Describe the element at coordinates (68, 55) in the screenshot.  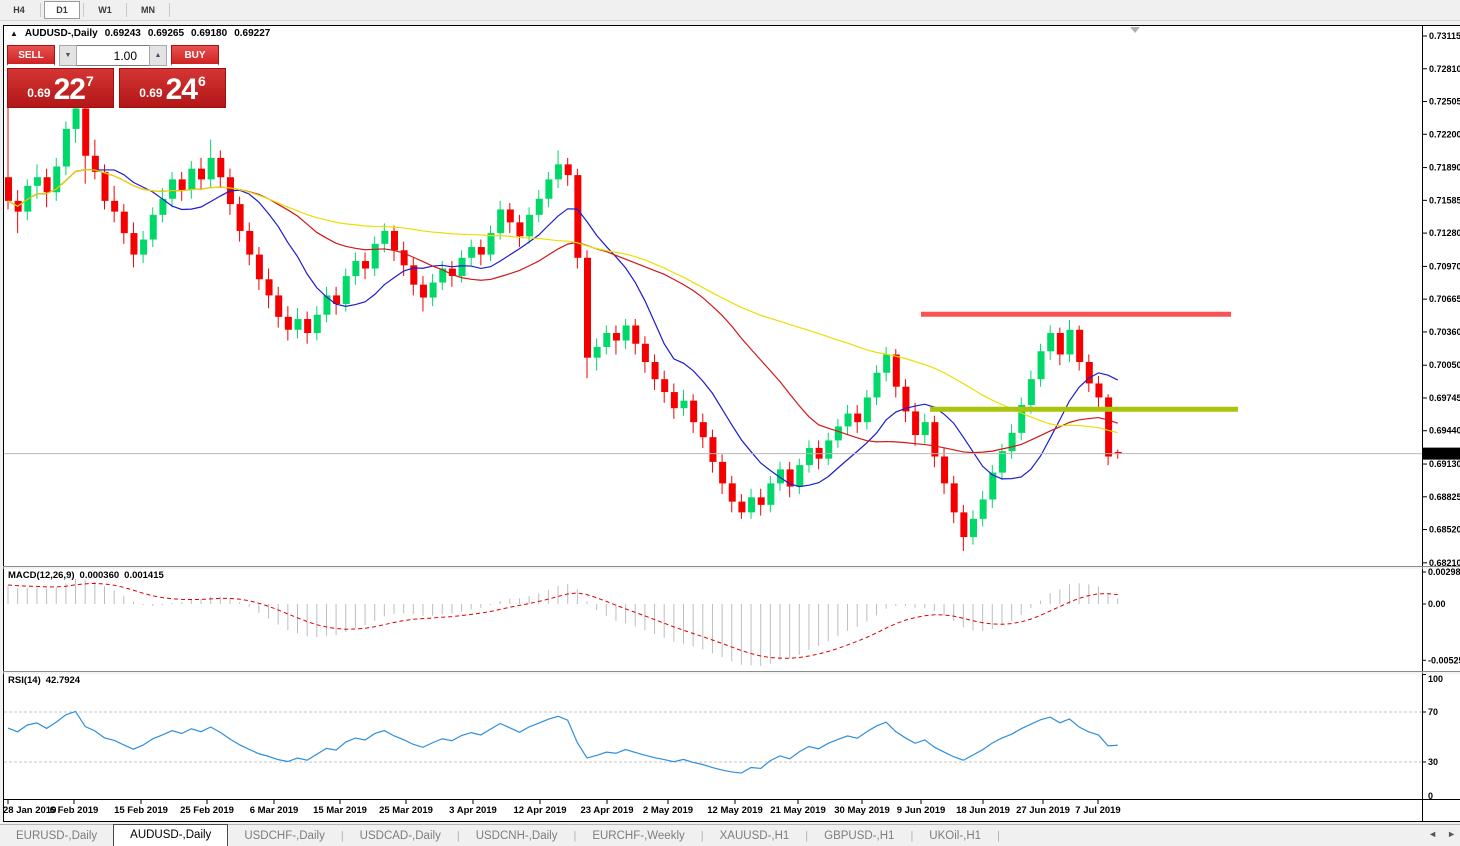
I see `volume-decrease-button: ▼` at that location.